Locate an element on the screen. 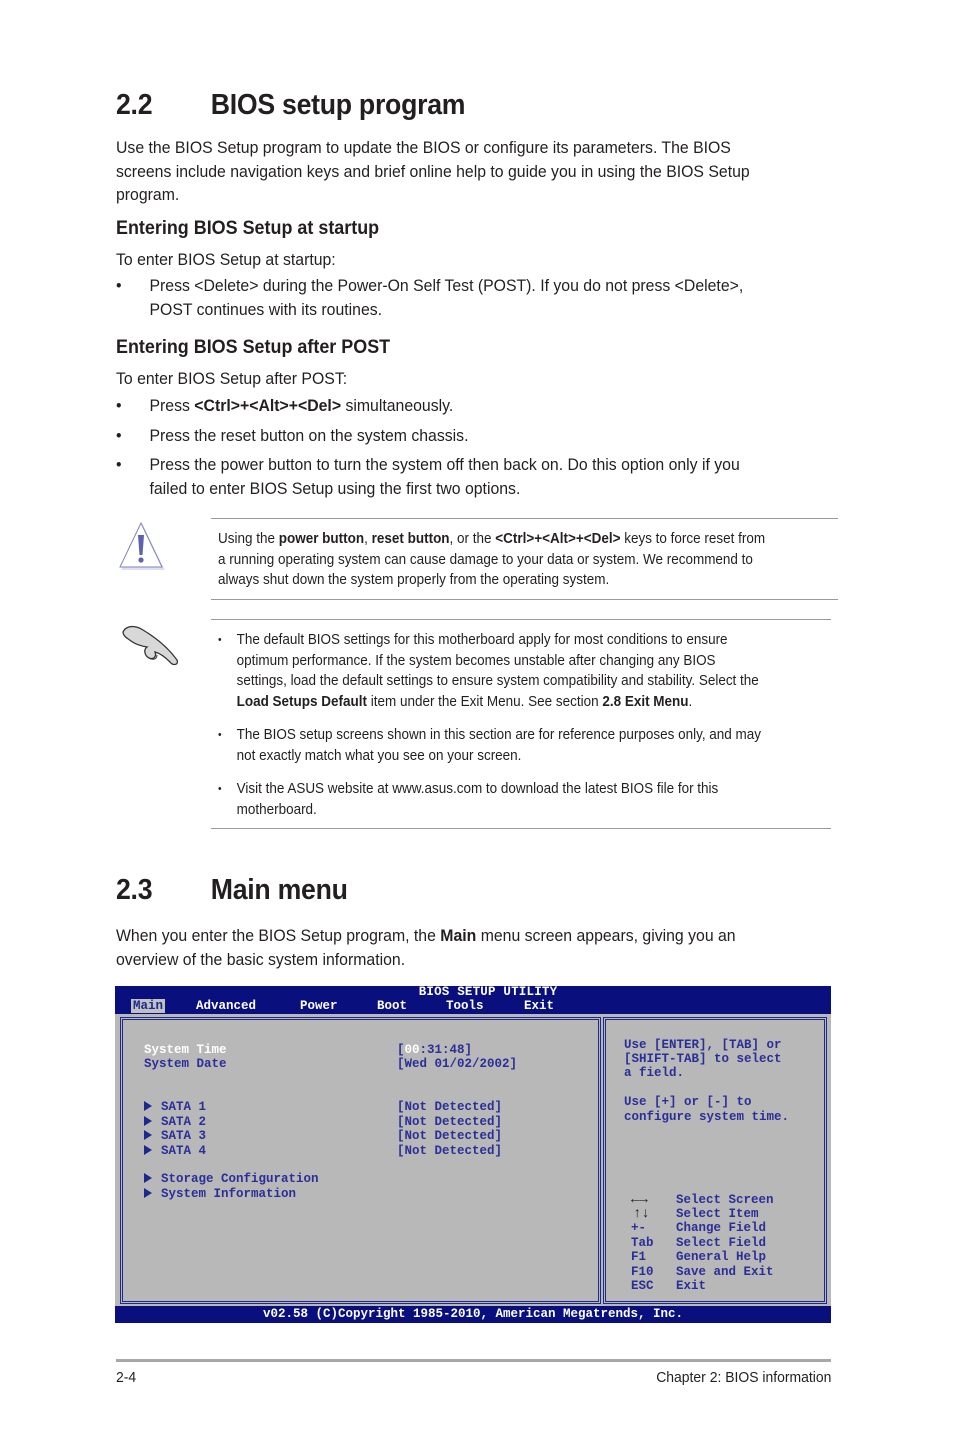  footer-rule is located at coordinates (473, 1360).